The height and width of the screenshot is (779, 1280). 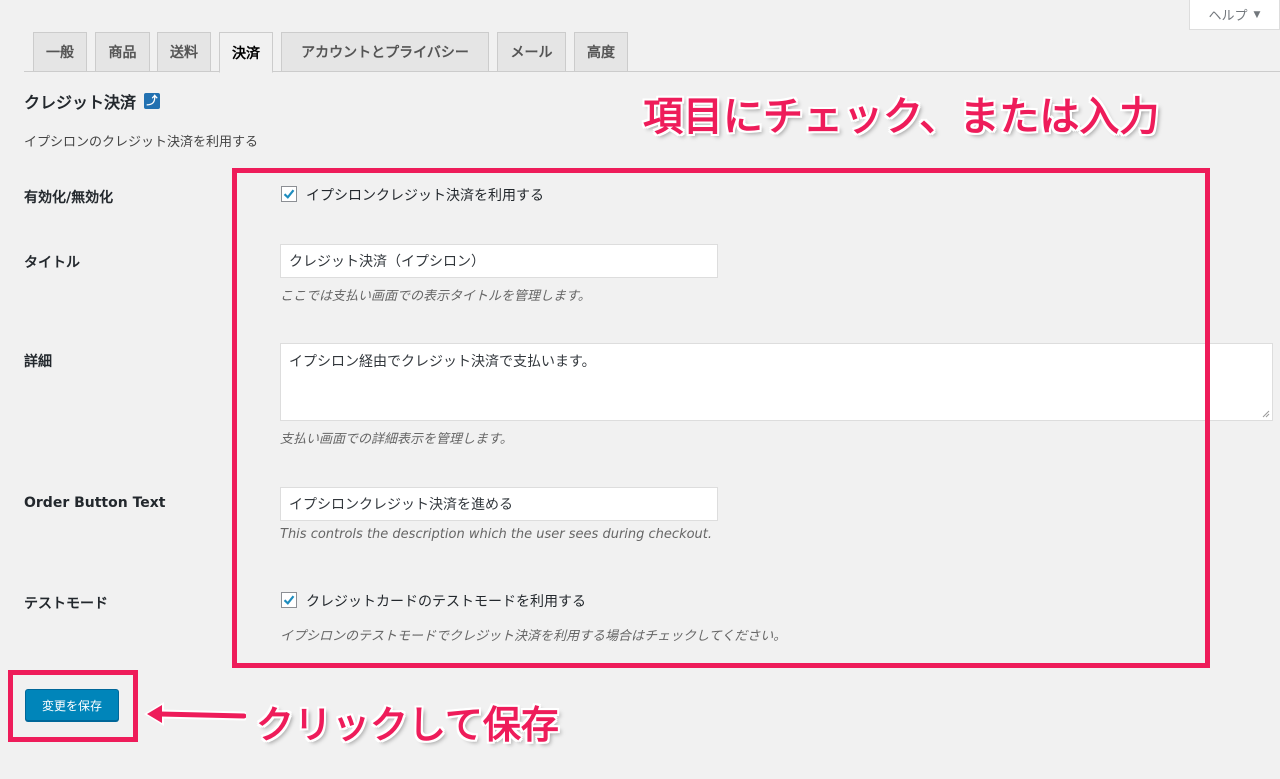 What do you see at coordinates (73, 706) in the screenshot?
I see `highlight-frame-save` at bounding box center [73, 706].